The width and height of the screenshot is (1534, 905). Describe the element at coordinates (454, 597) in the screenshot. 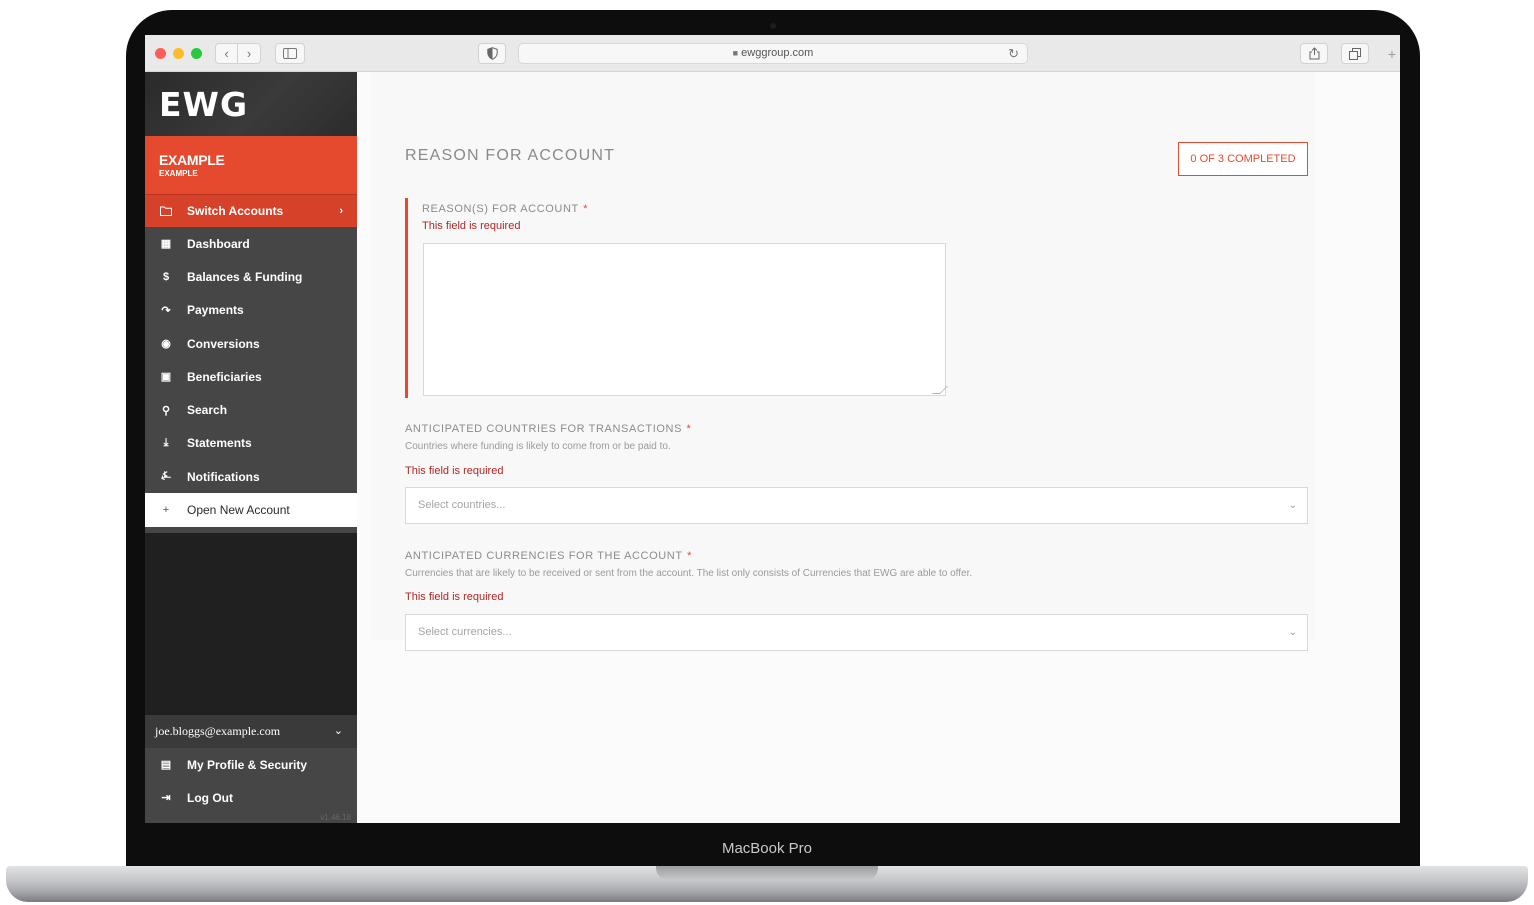

I see `currencies-error: This field is required` at that location.